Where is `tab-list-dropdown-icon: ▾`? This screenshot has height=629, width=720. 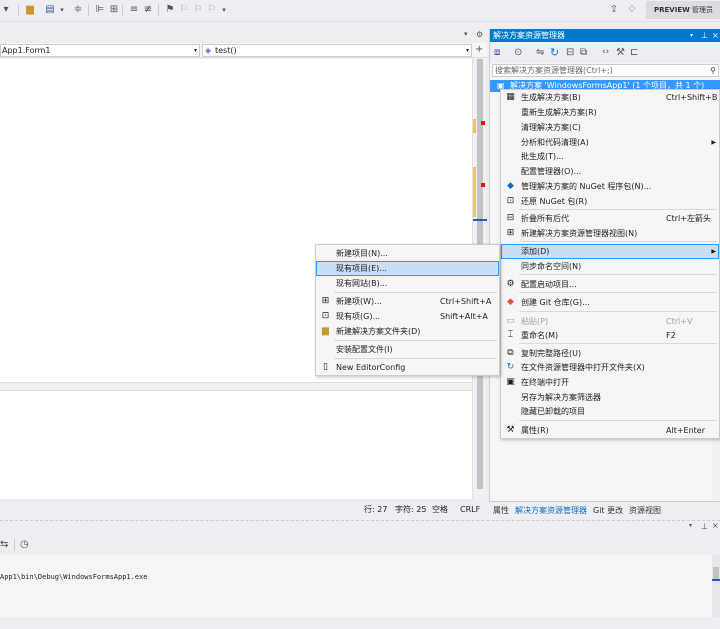 tab-list-dropdown-icon: ▾ is located at coordinates (466, 34).